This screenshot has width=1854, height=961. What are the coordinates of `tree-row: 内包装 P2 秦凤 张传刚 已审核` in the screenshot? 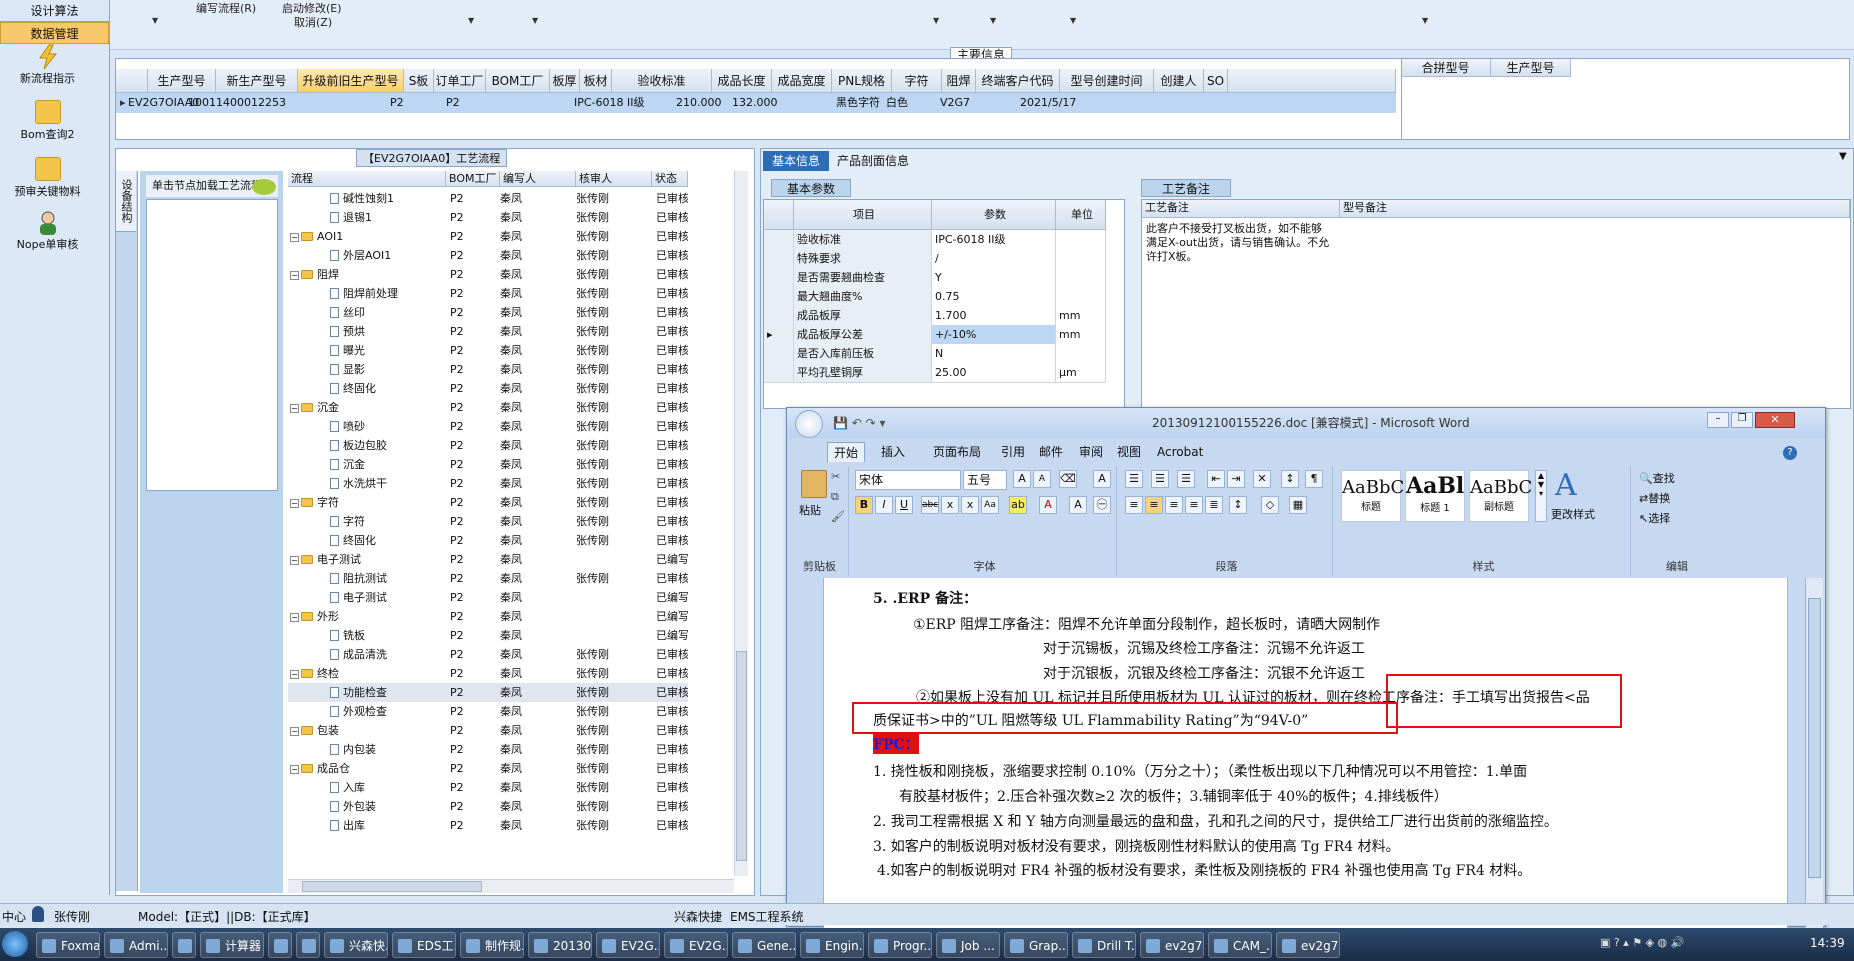 It's located at (488, 749).